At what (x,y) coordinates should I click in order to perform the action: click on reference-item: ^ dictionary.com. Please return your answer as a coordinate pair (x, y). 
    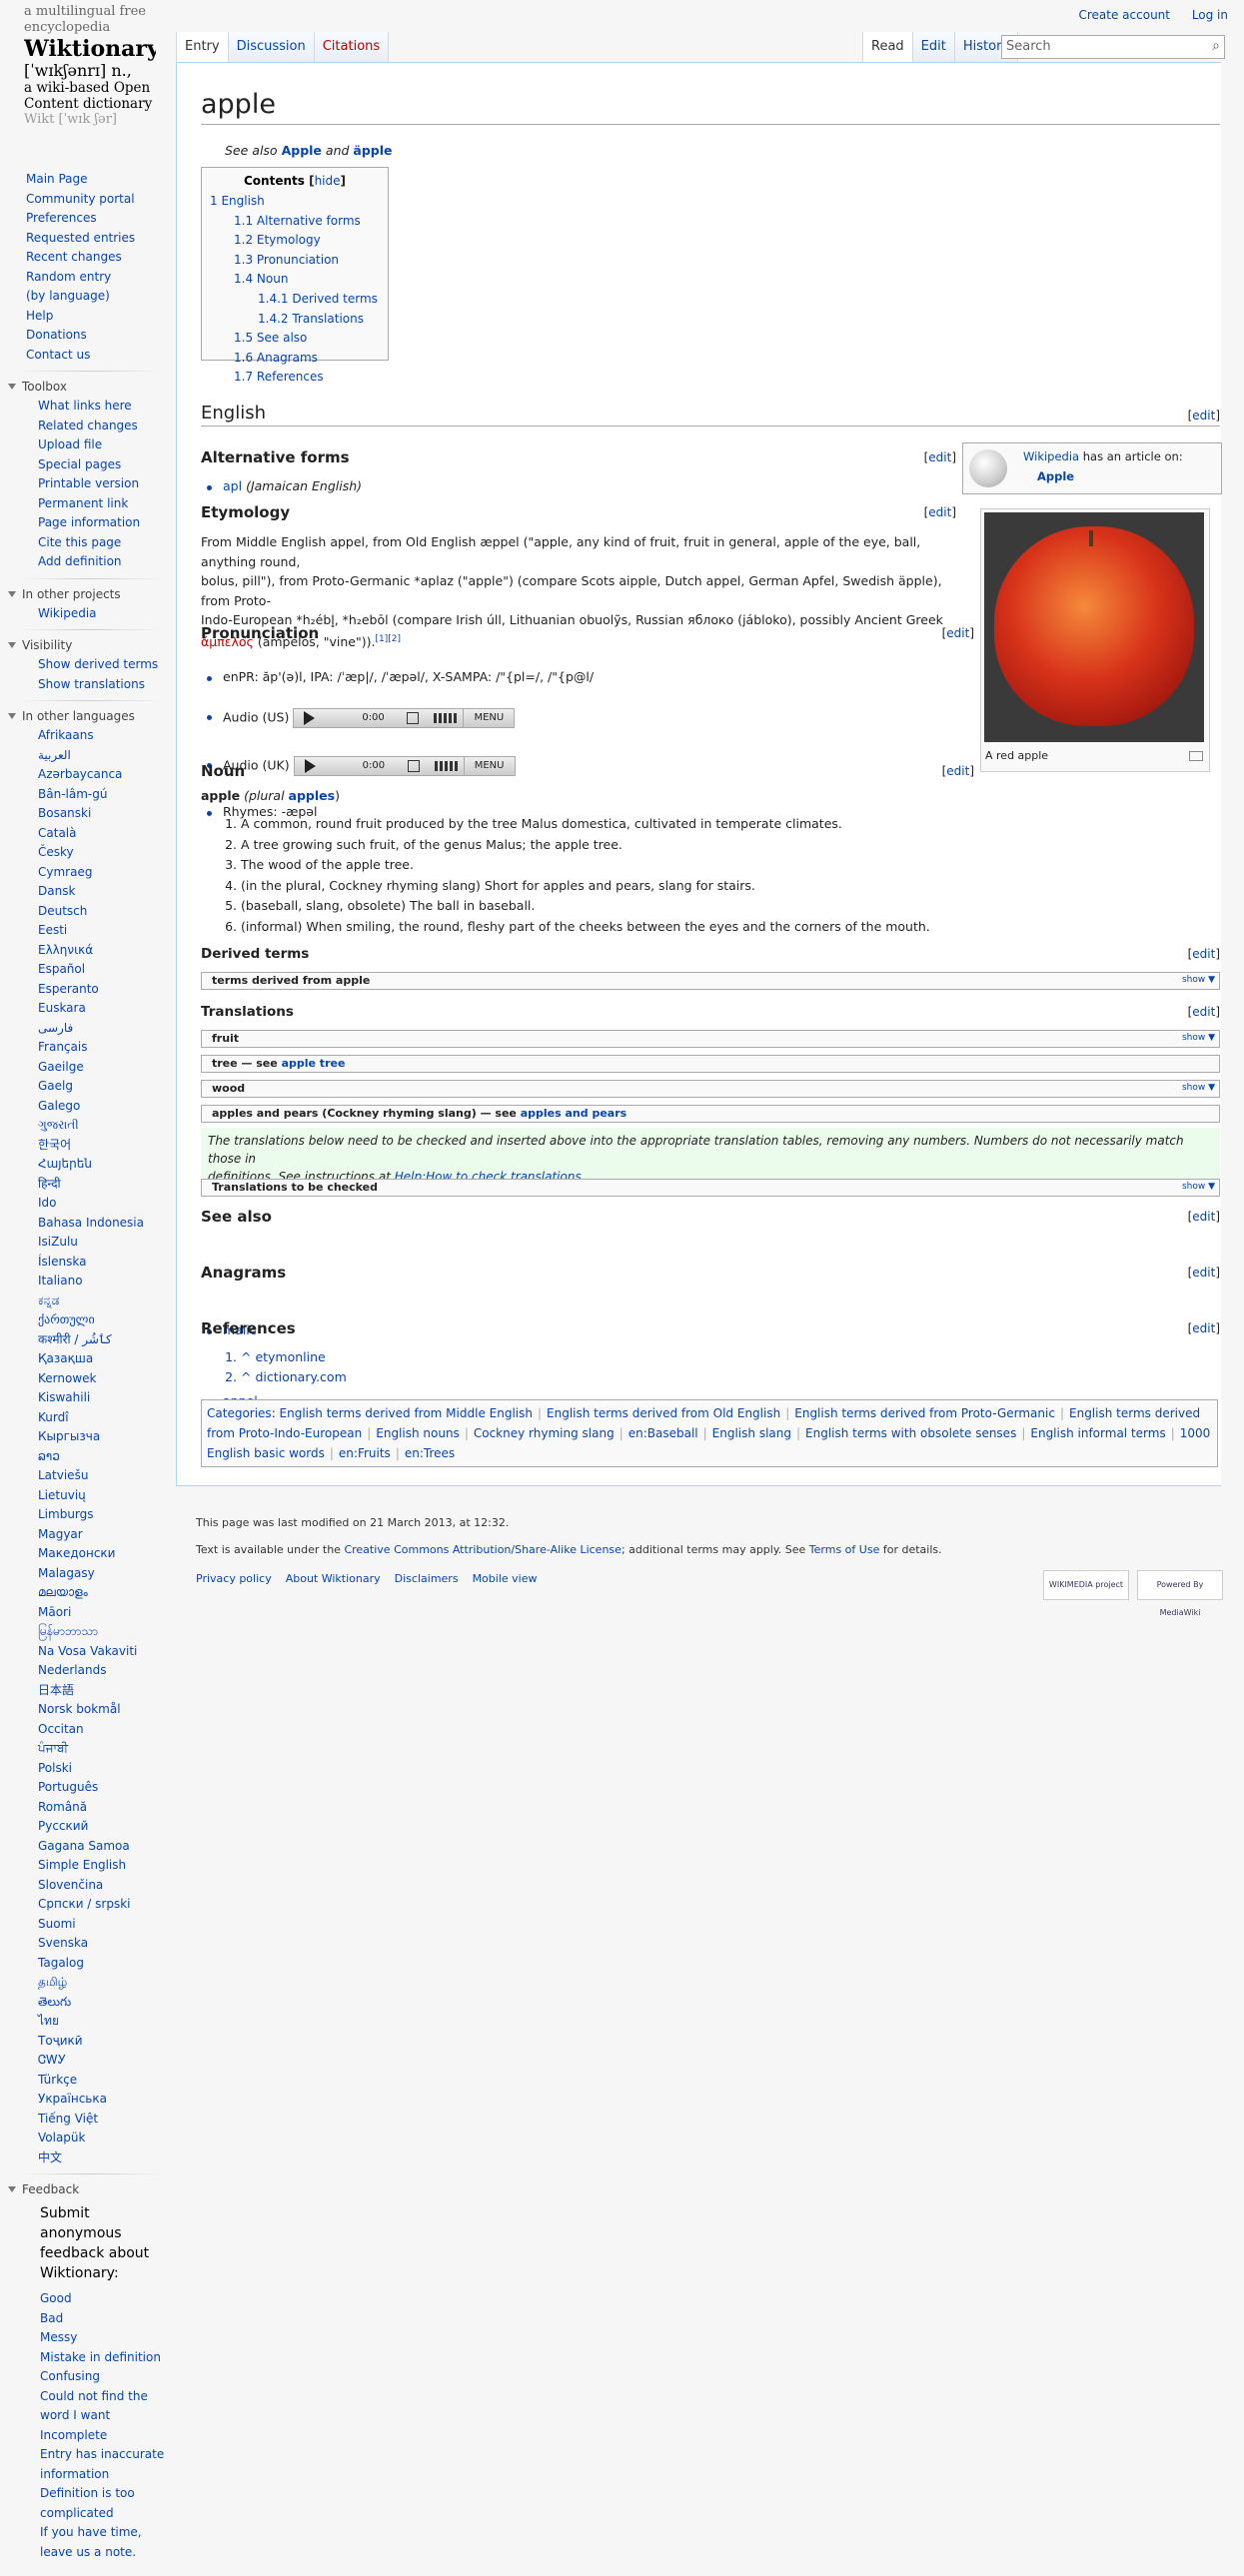
    Looking at the image, I should click on (294, 1377).